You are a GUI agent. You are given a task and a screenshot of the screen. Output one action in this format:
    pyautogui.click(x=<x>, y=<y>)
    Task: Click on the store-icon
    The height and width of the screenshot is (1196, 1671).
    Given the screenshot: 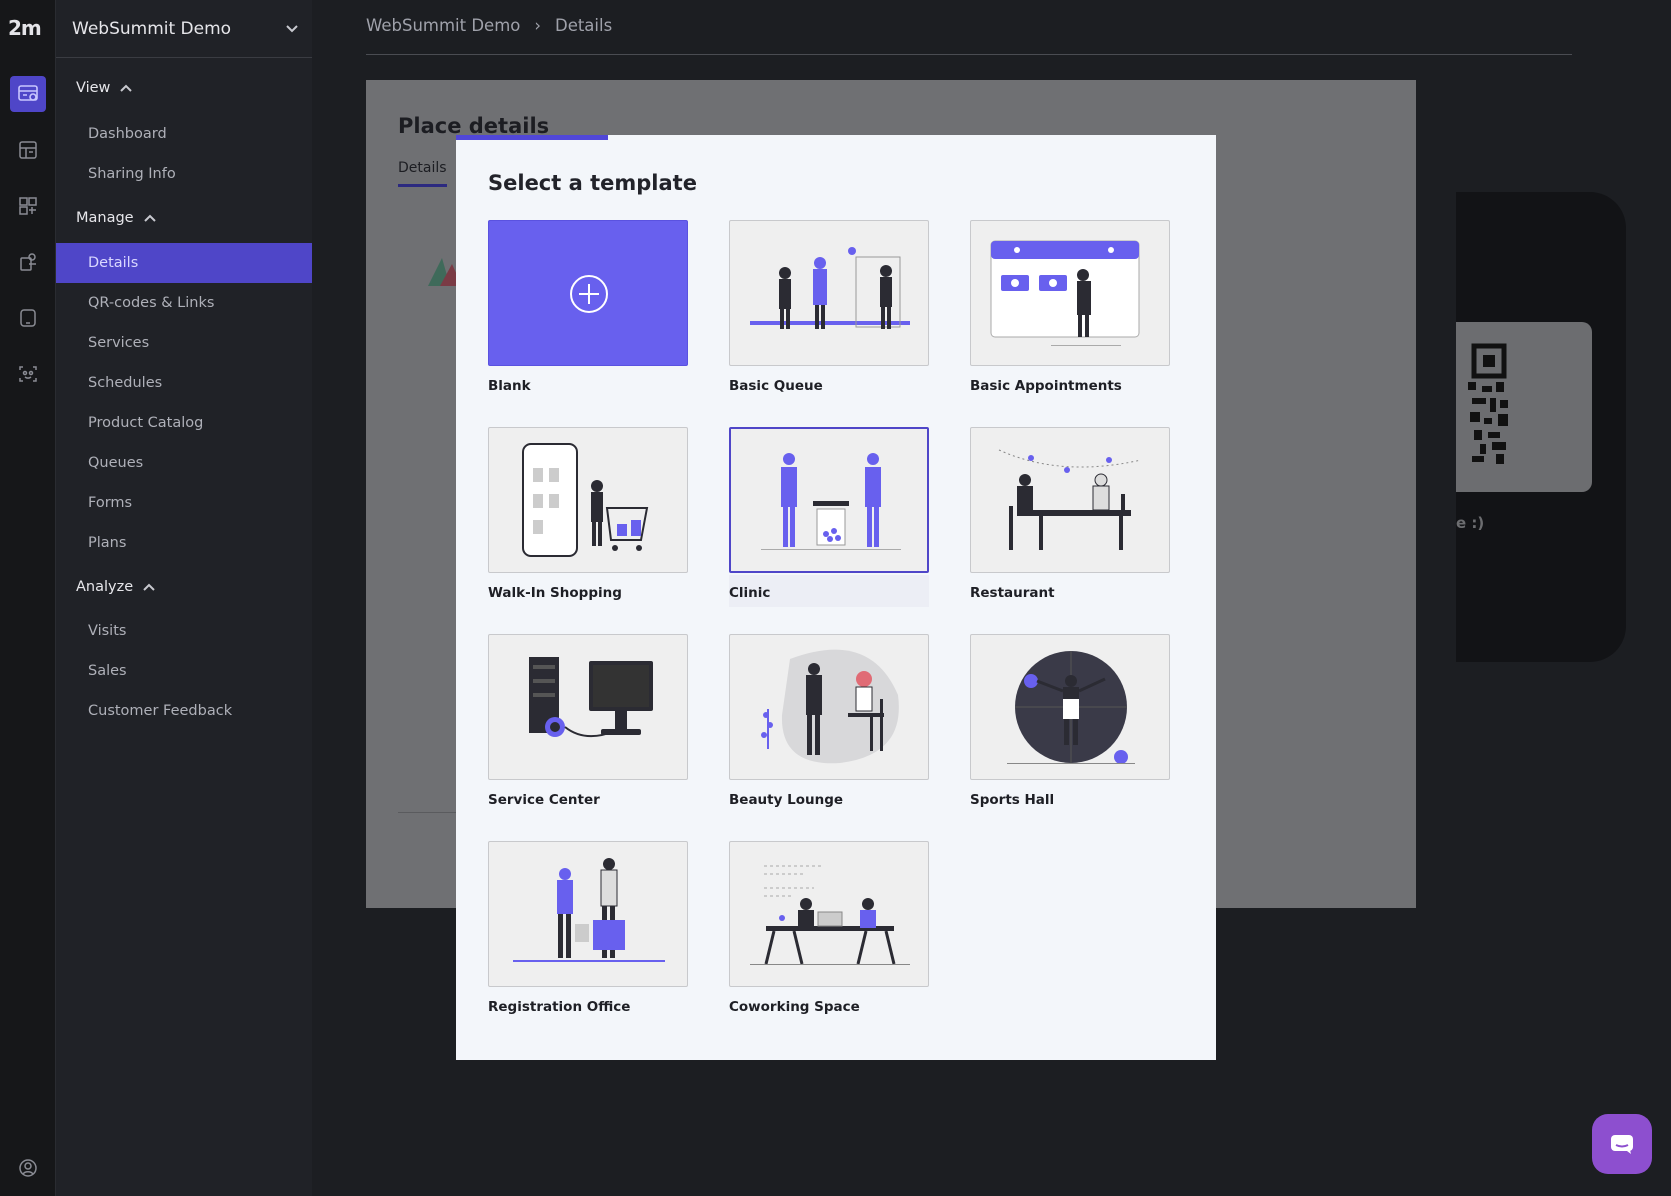 What is the action you would take?
    pyautogui.click(x=28, y=150)
    